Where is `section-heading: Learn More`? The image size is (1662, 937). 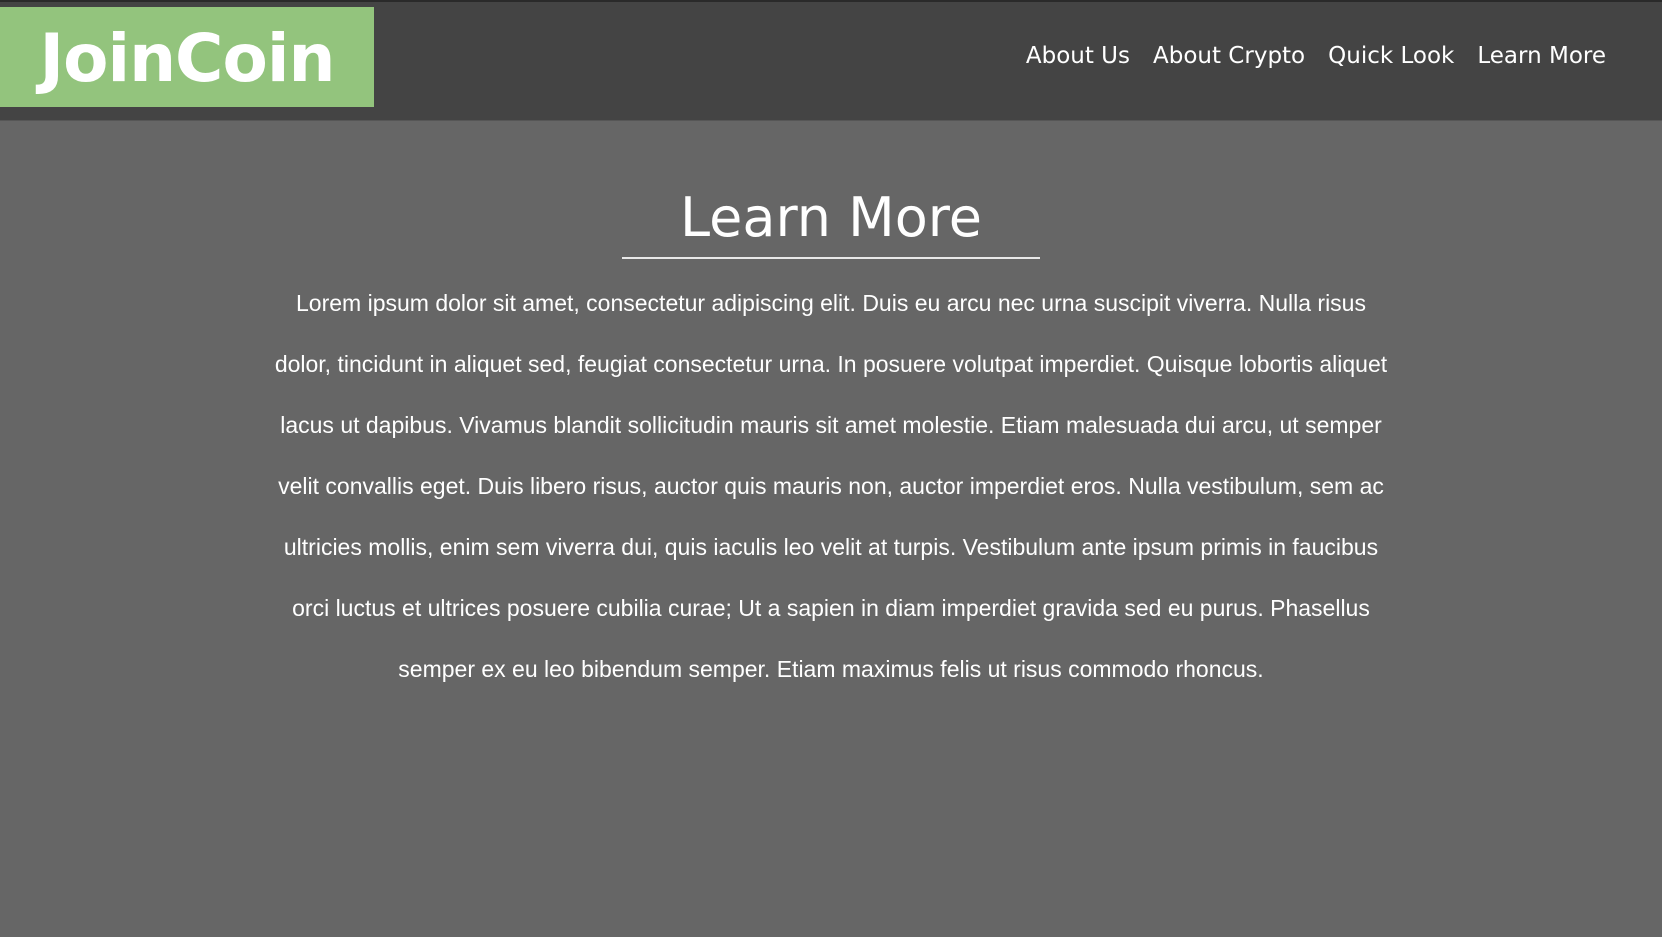 section-heading: Learn More is located at coordinates (831, 222).